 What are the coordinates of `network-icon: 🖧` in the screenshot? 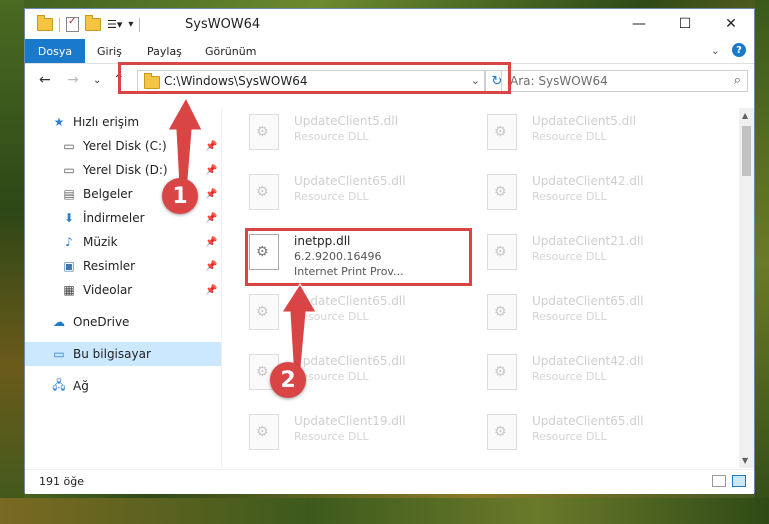 It's located at (59, 384).